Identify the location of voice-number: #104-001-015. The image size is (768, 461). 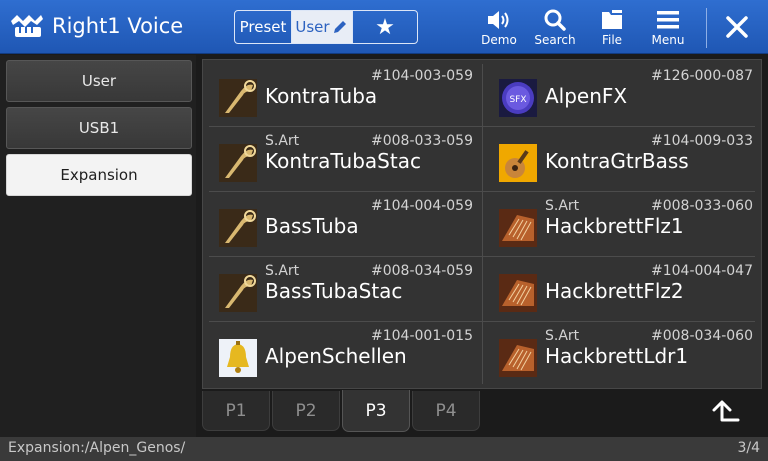
(422, 336).